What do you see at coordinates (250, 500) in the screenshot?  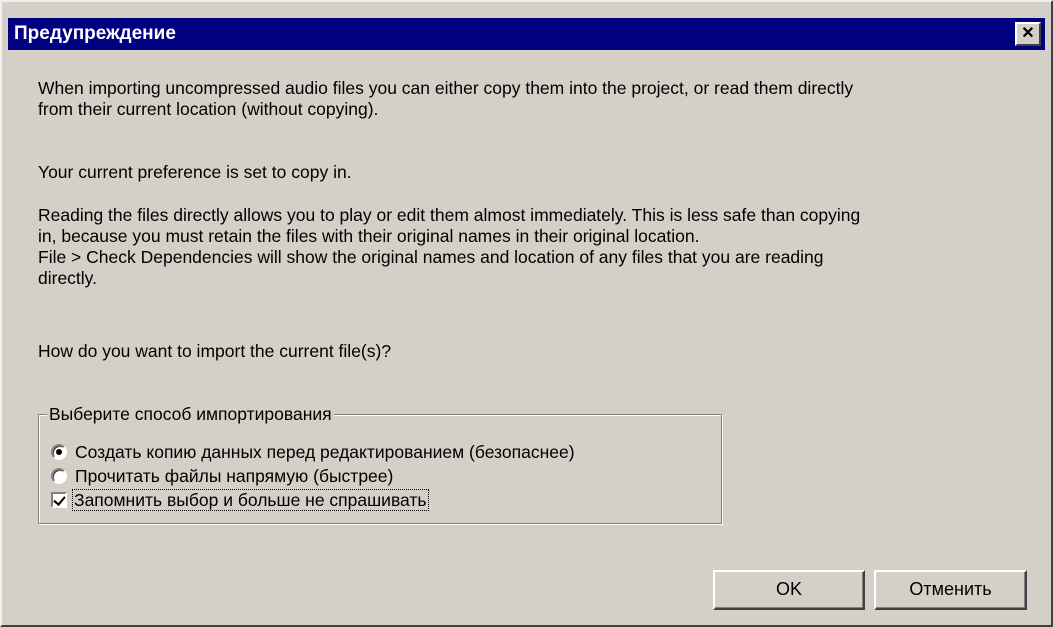 I see `remember-choice-label: Запомнить выбор и больше не спрашивать` at bounding box center [250, 500].